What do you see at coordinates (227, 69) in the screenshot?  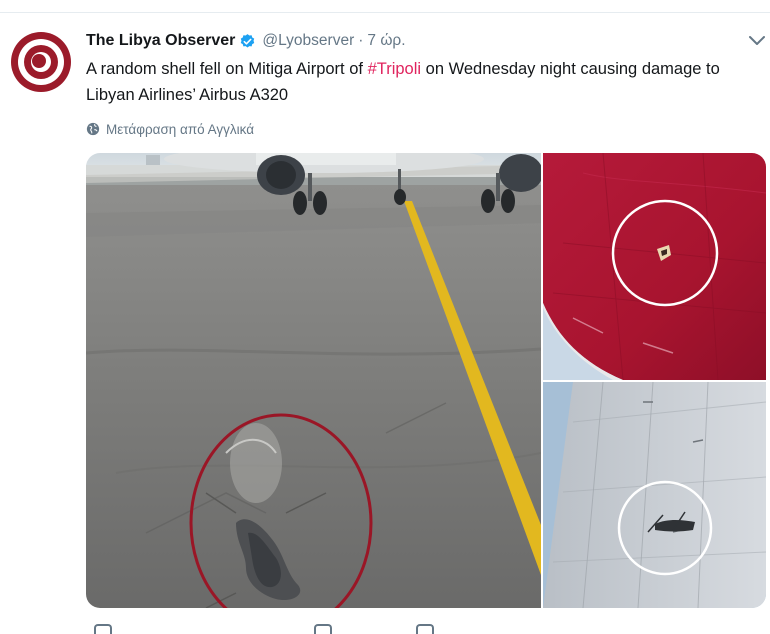 I see `tweet-text-start: A random shell fell on Mitiga Airport of` at bounding box center [227, 69].